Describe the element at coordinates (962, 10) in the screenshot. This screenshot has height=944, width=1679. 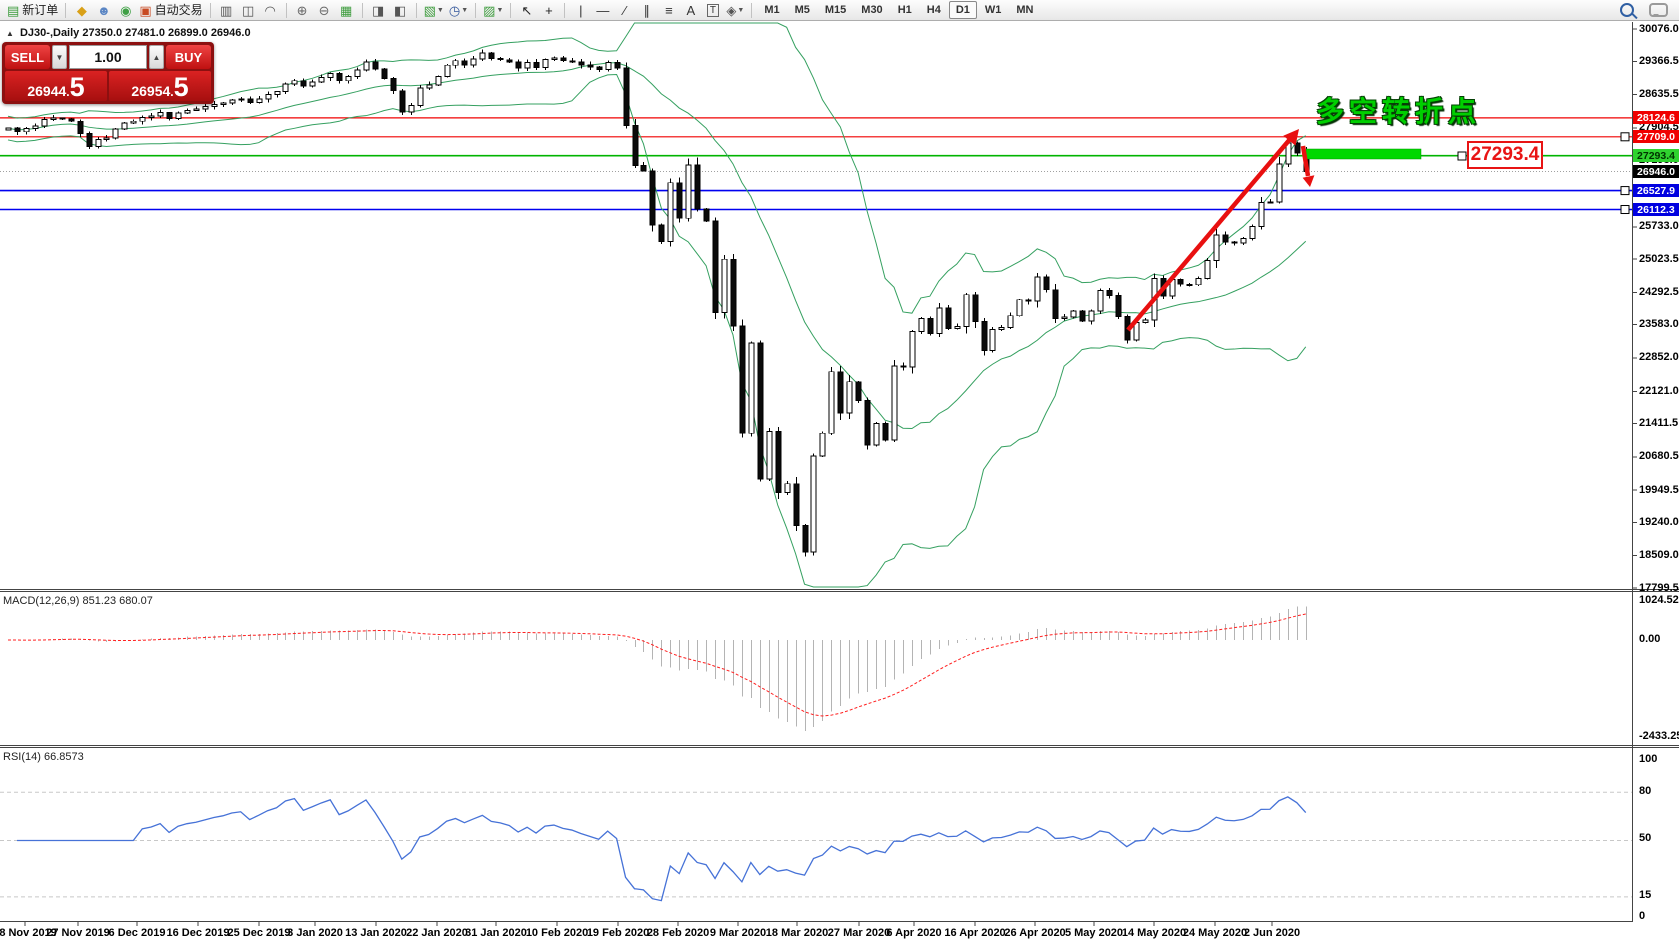
I see `timeframe-d1: D1` at that location.